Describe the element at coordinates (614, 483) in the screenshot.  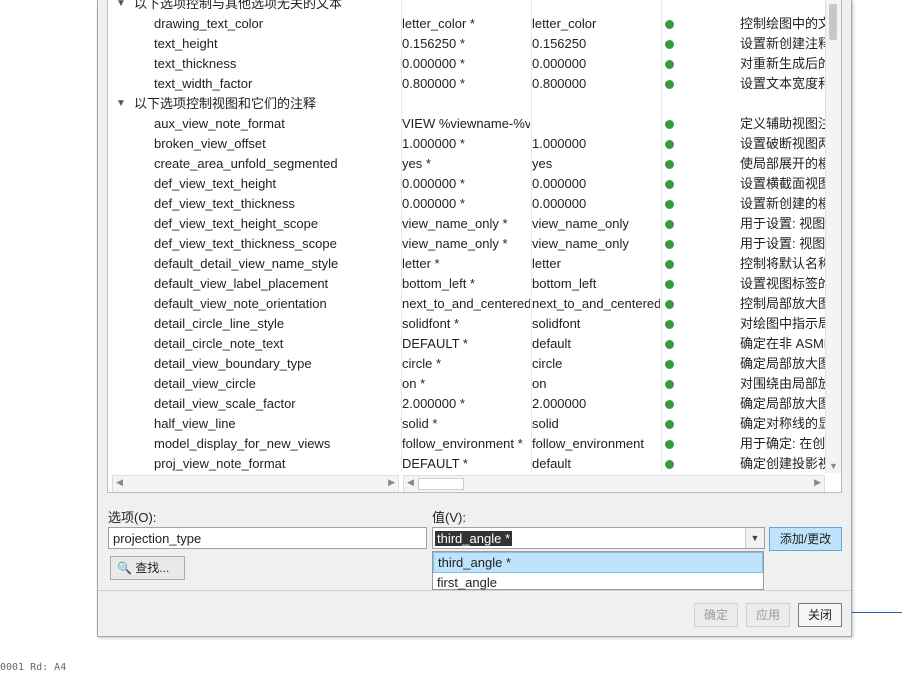
I see `value-column-hscrollbar: ◀ ▶` at that location.